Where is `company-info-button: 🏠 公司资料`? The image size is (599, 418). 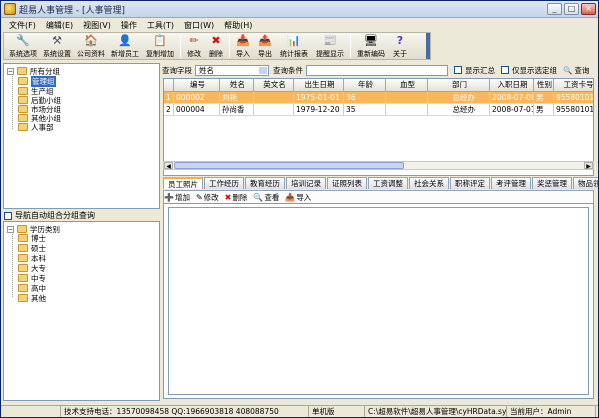 company-info-button: 🏠 公司资料 is located at coordinates (91, 46).